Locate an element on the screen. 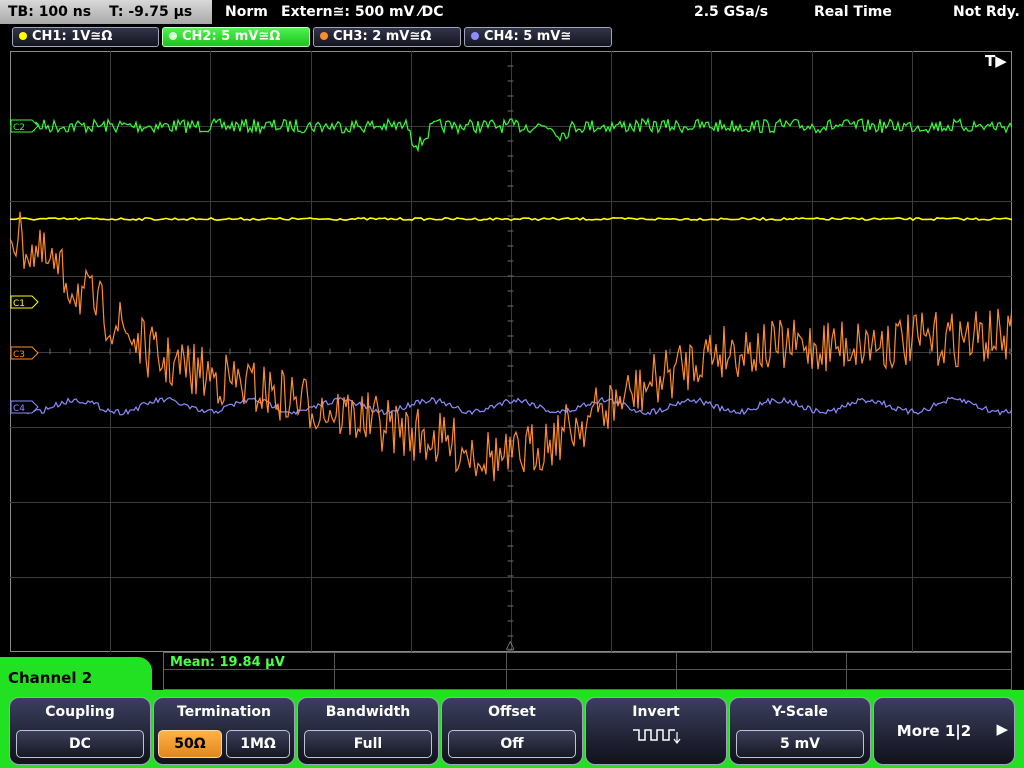  bandwidth-value: Full is located at coordinates (368, 744).